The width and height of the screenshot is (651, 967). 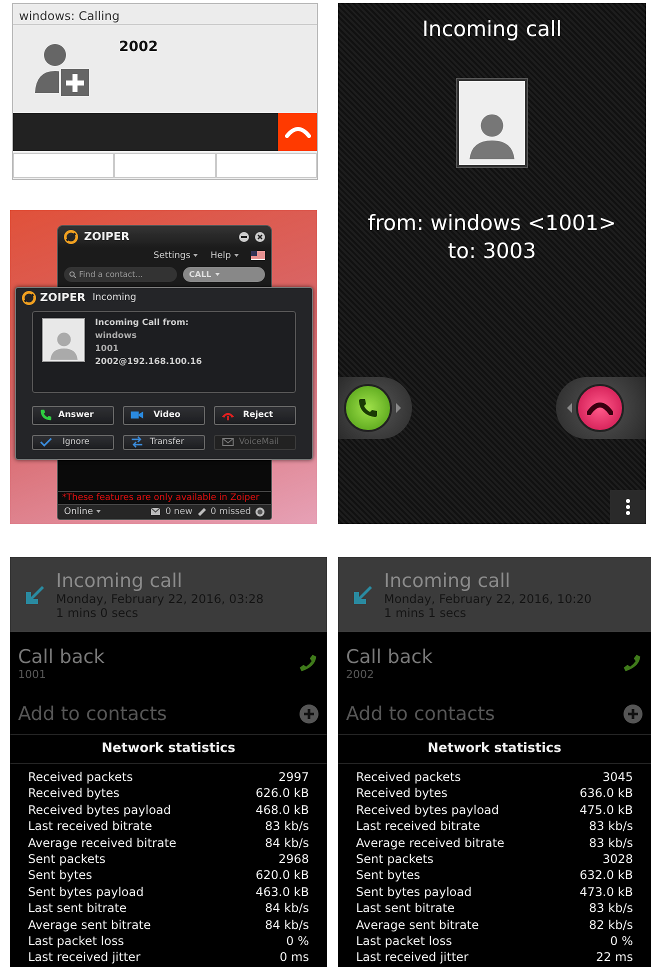 I want to click on missed-calls-count: 0 missed, so click(x=230, y=511).